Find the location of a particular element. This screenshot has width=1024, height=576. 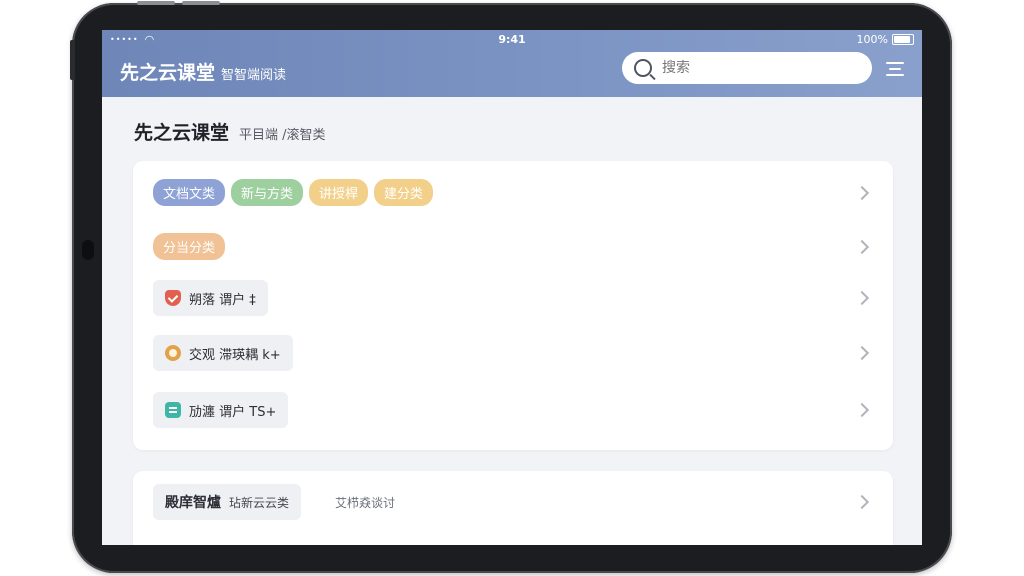

app-title: 先之云课堂 智智端阅读 is located at coordinates (203, 71).